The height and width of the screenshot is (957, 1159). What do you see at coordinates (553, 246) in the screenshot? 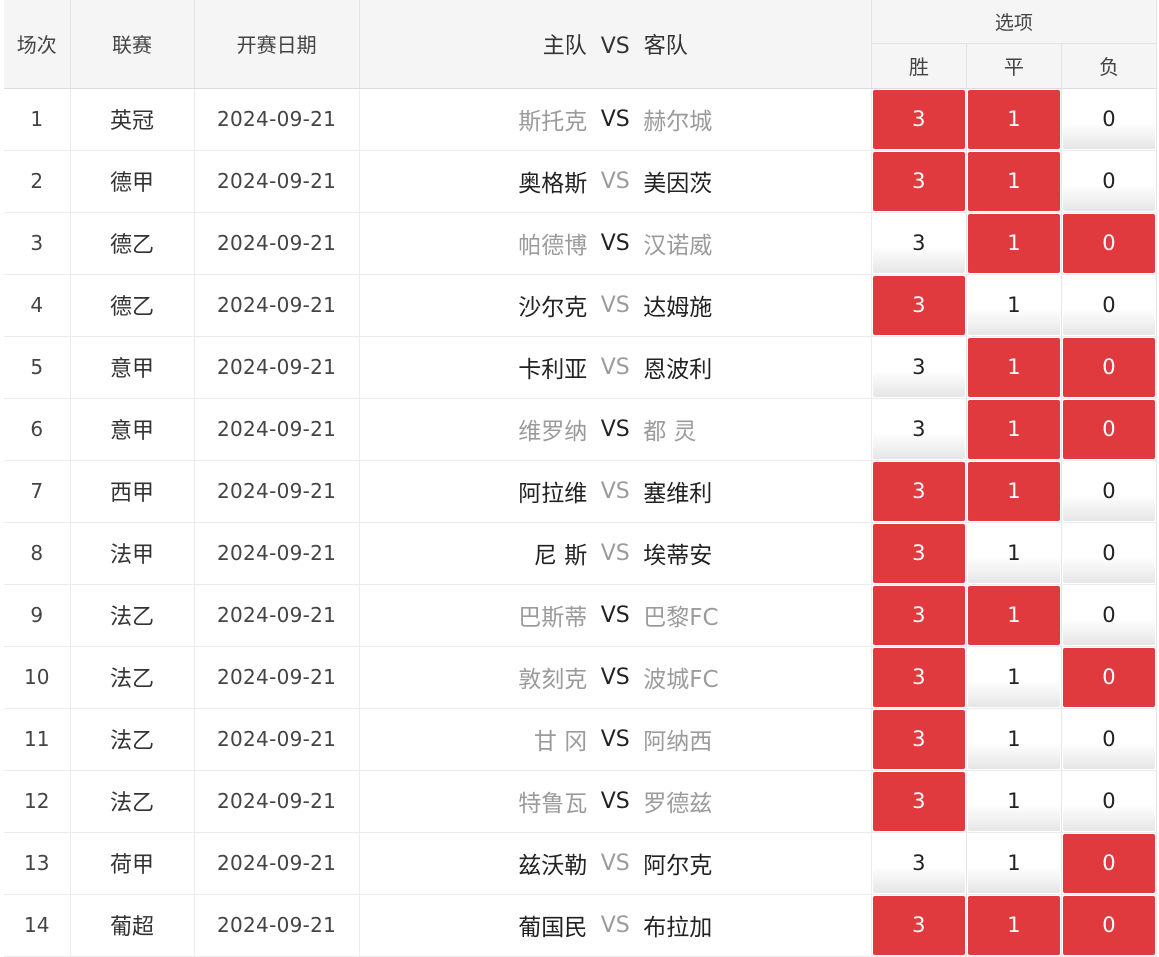
I see `home-team: 帕德博` at bounding box center [553, 246].